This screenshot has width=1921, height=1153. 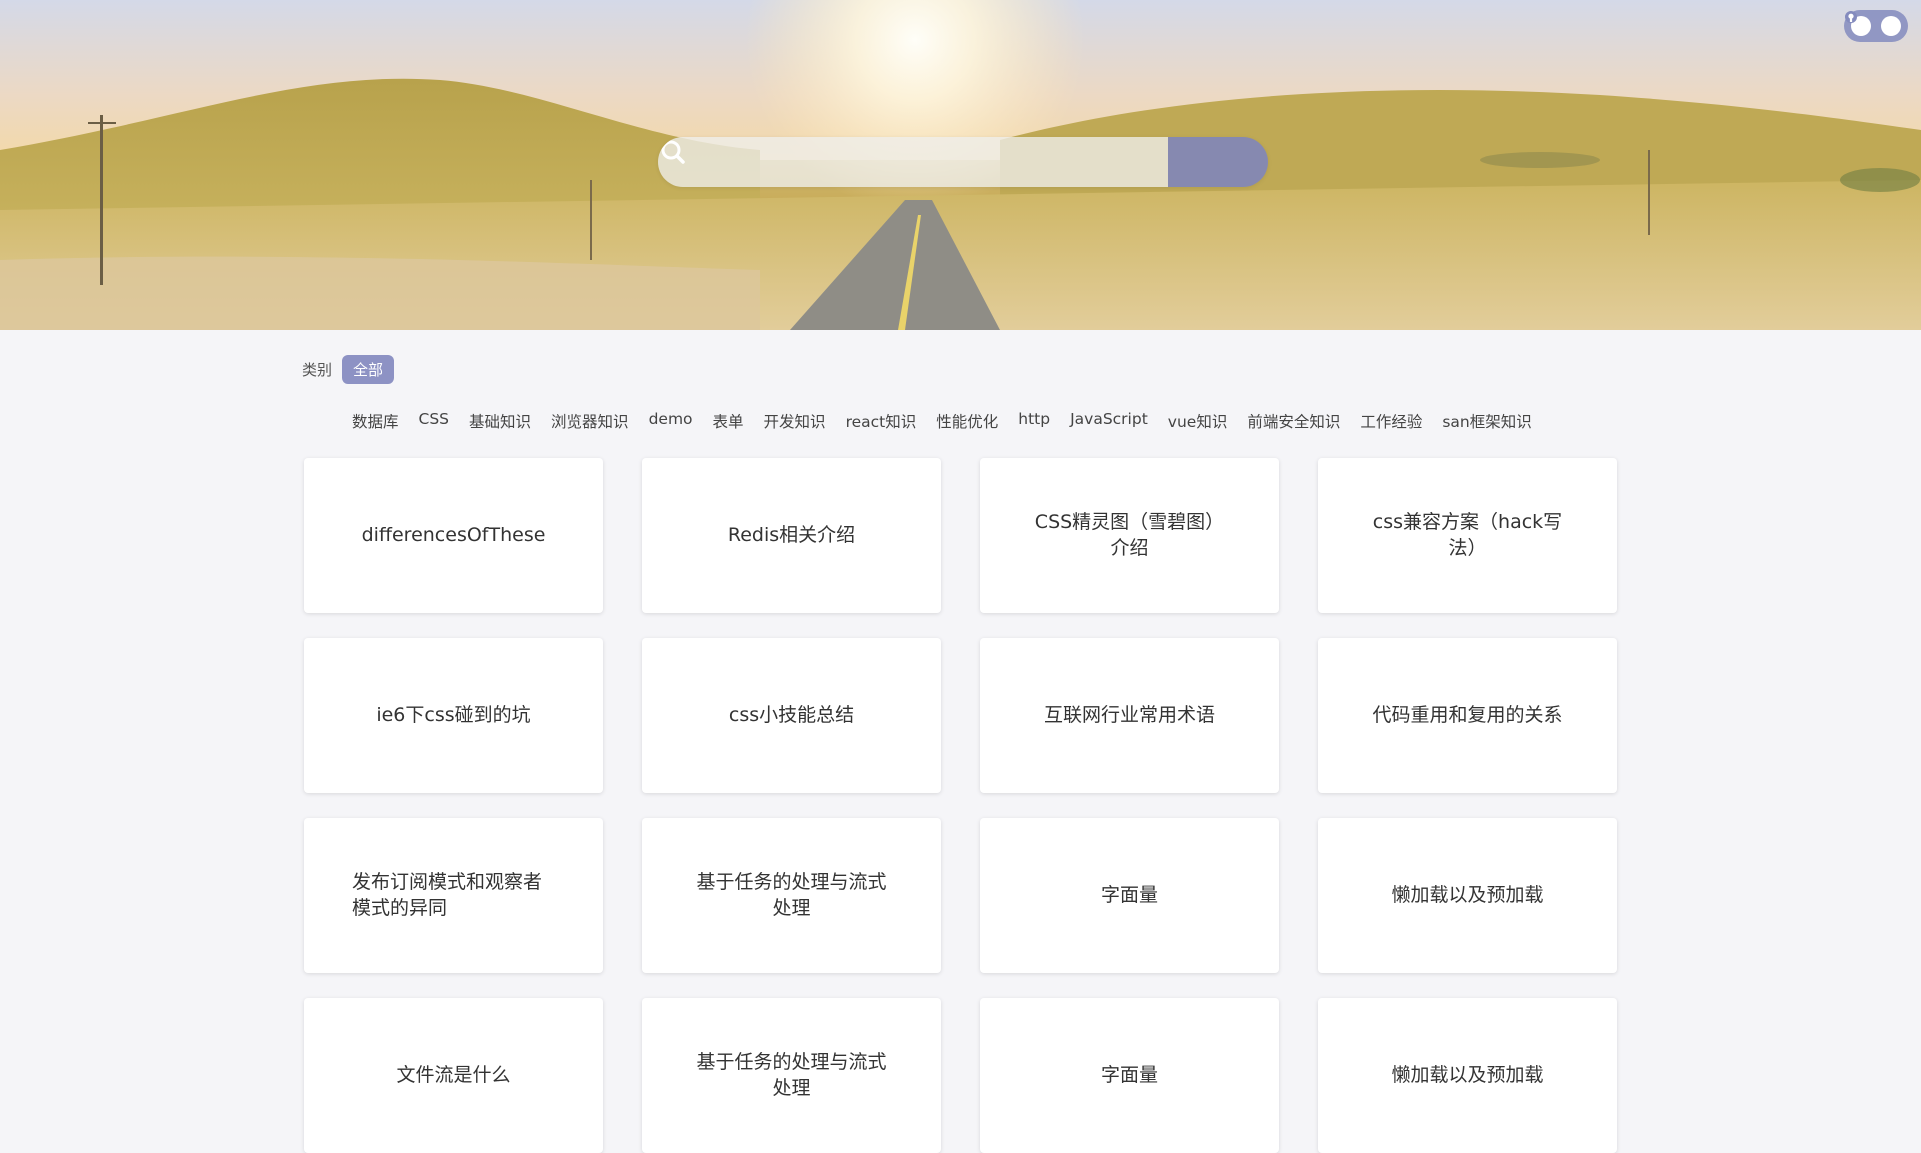 I want to click on tag-item: 开发知识, so click(x=795, y=421).